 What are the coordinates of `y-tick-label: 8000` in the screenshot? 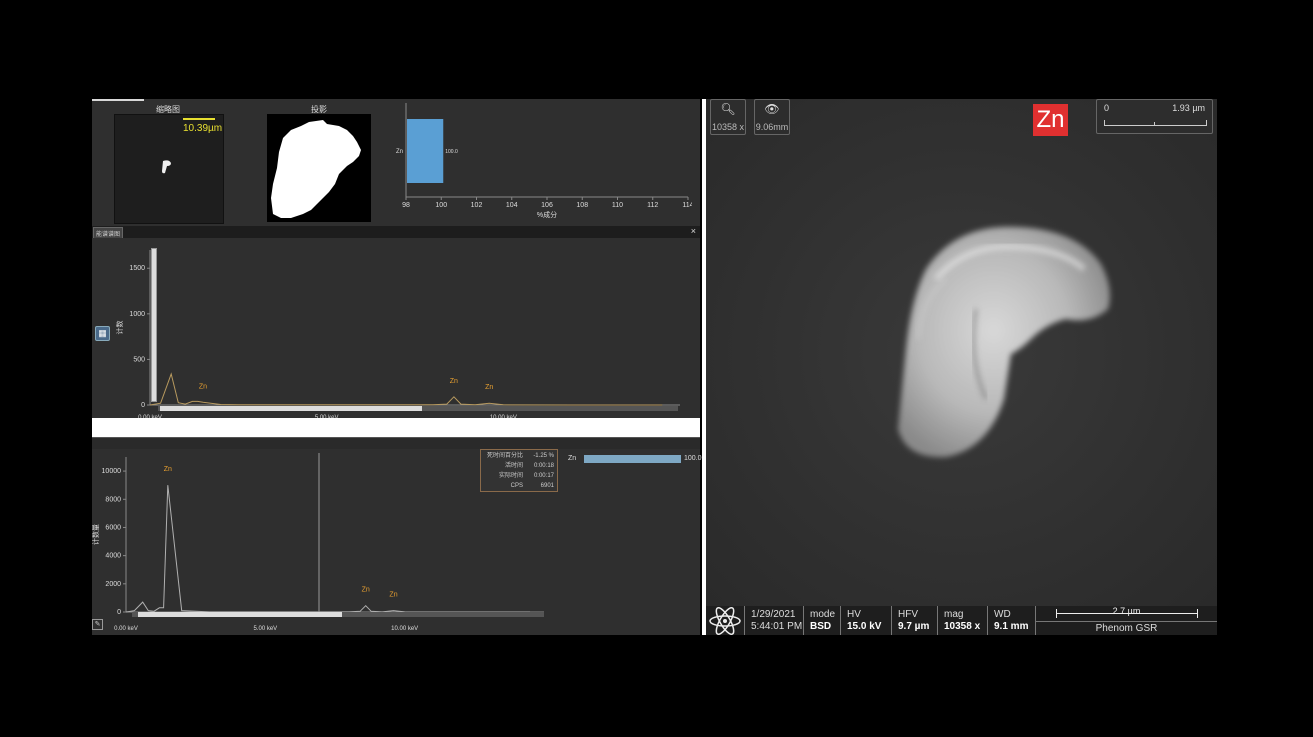 It's located at (113, 499).